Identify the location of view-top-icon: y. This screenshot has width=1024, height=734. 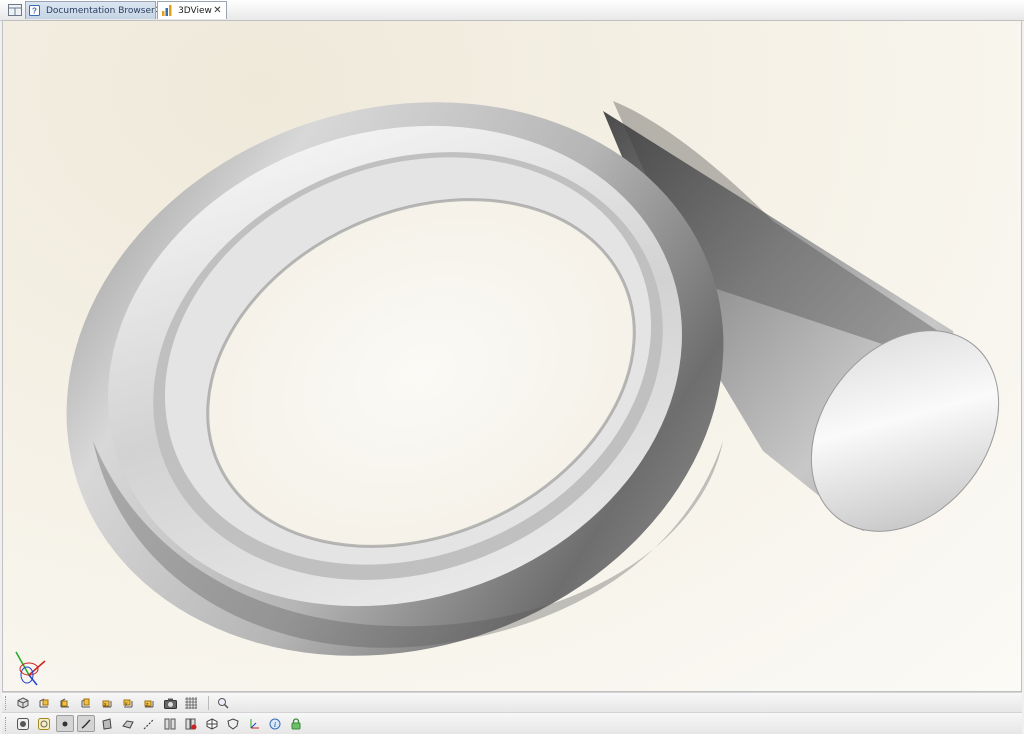
(128, 703).